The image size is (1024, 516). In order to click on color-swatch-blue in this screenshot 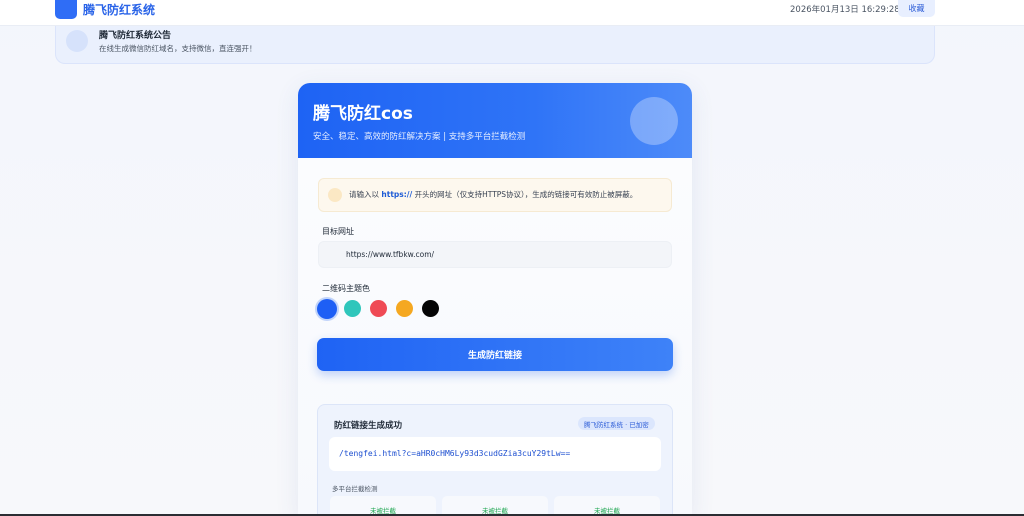, I will do `click(327, 309)`.